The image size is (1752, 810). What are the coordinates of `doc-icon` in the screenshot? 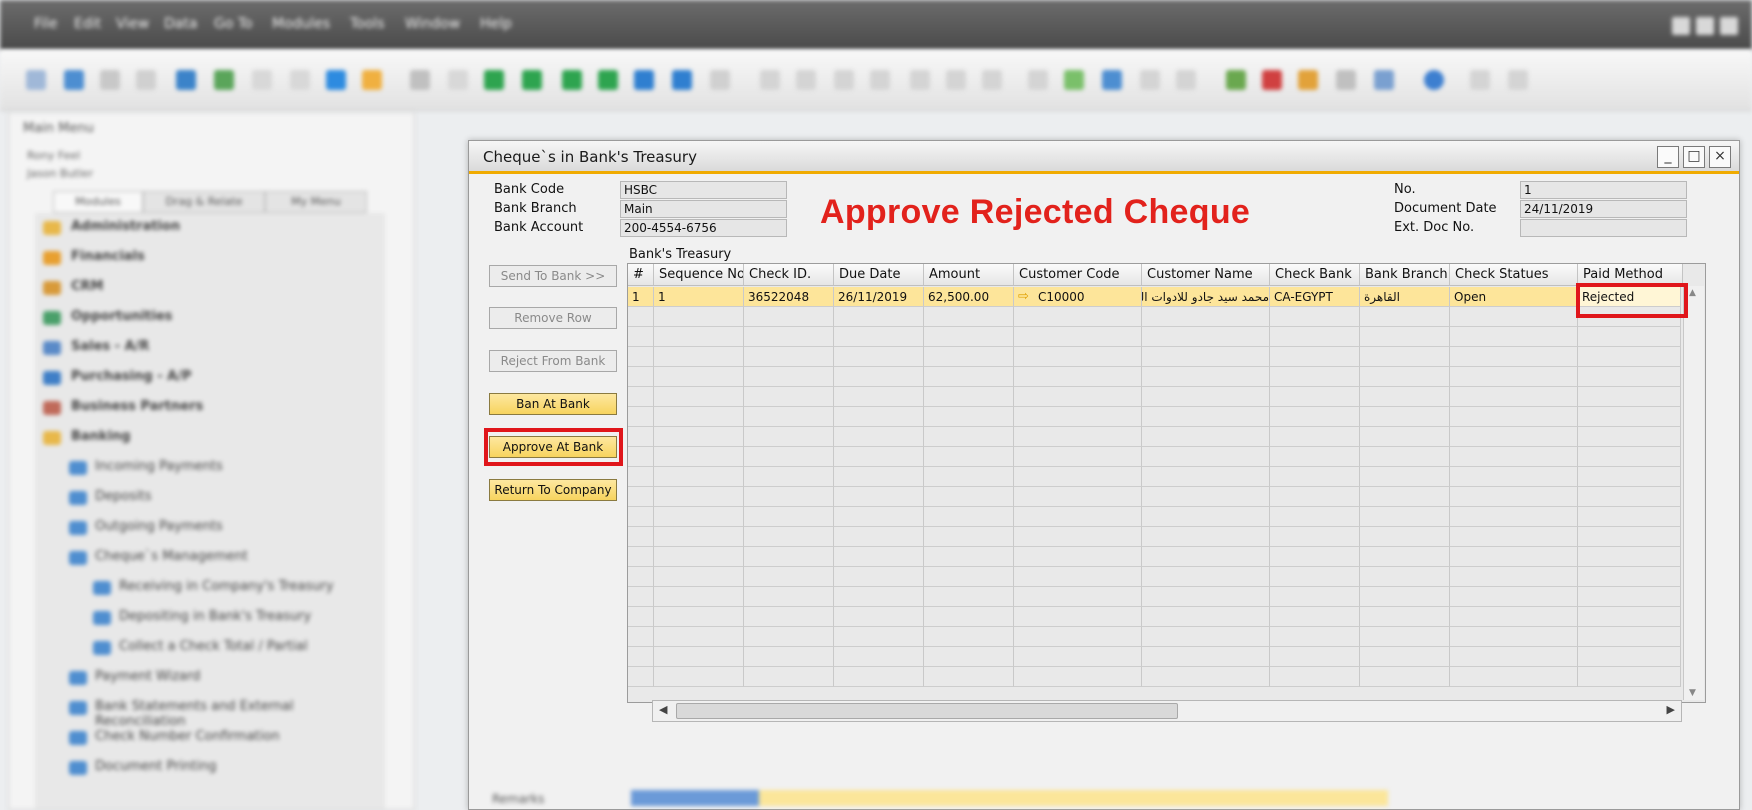 It's located at (262, 80).